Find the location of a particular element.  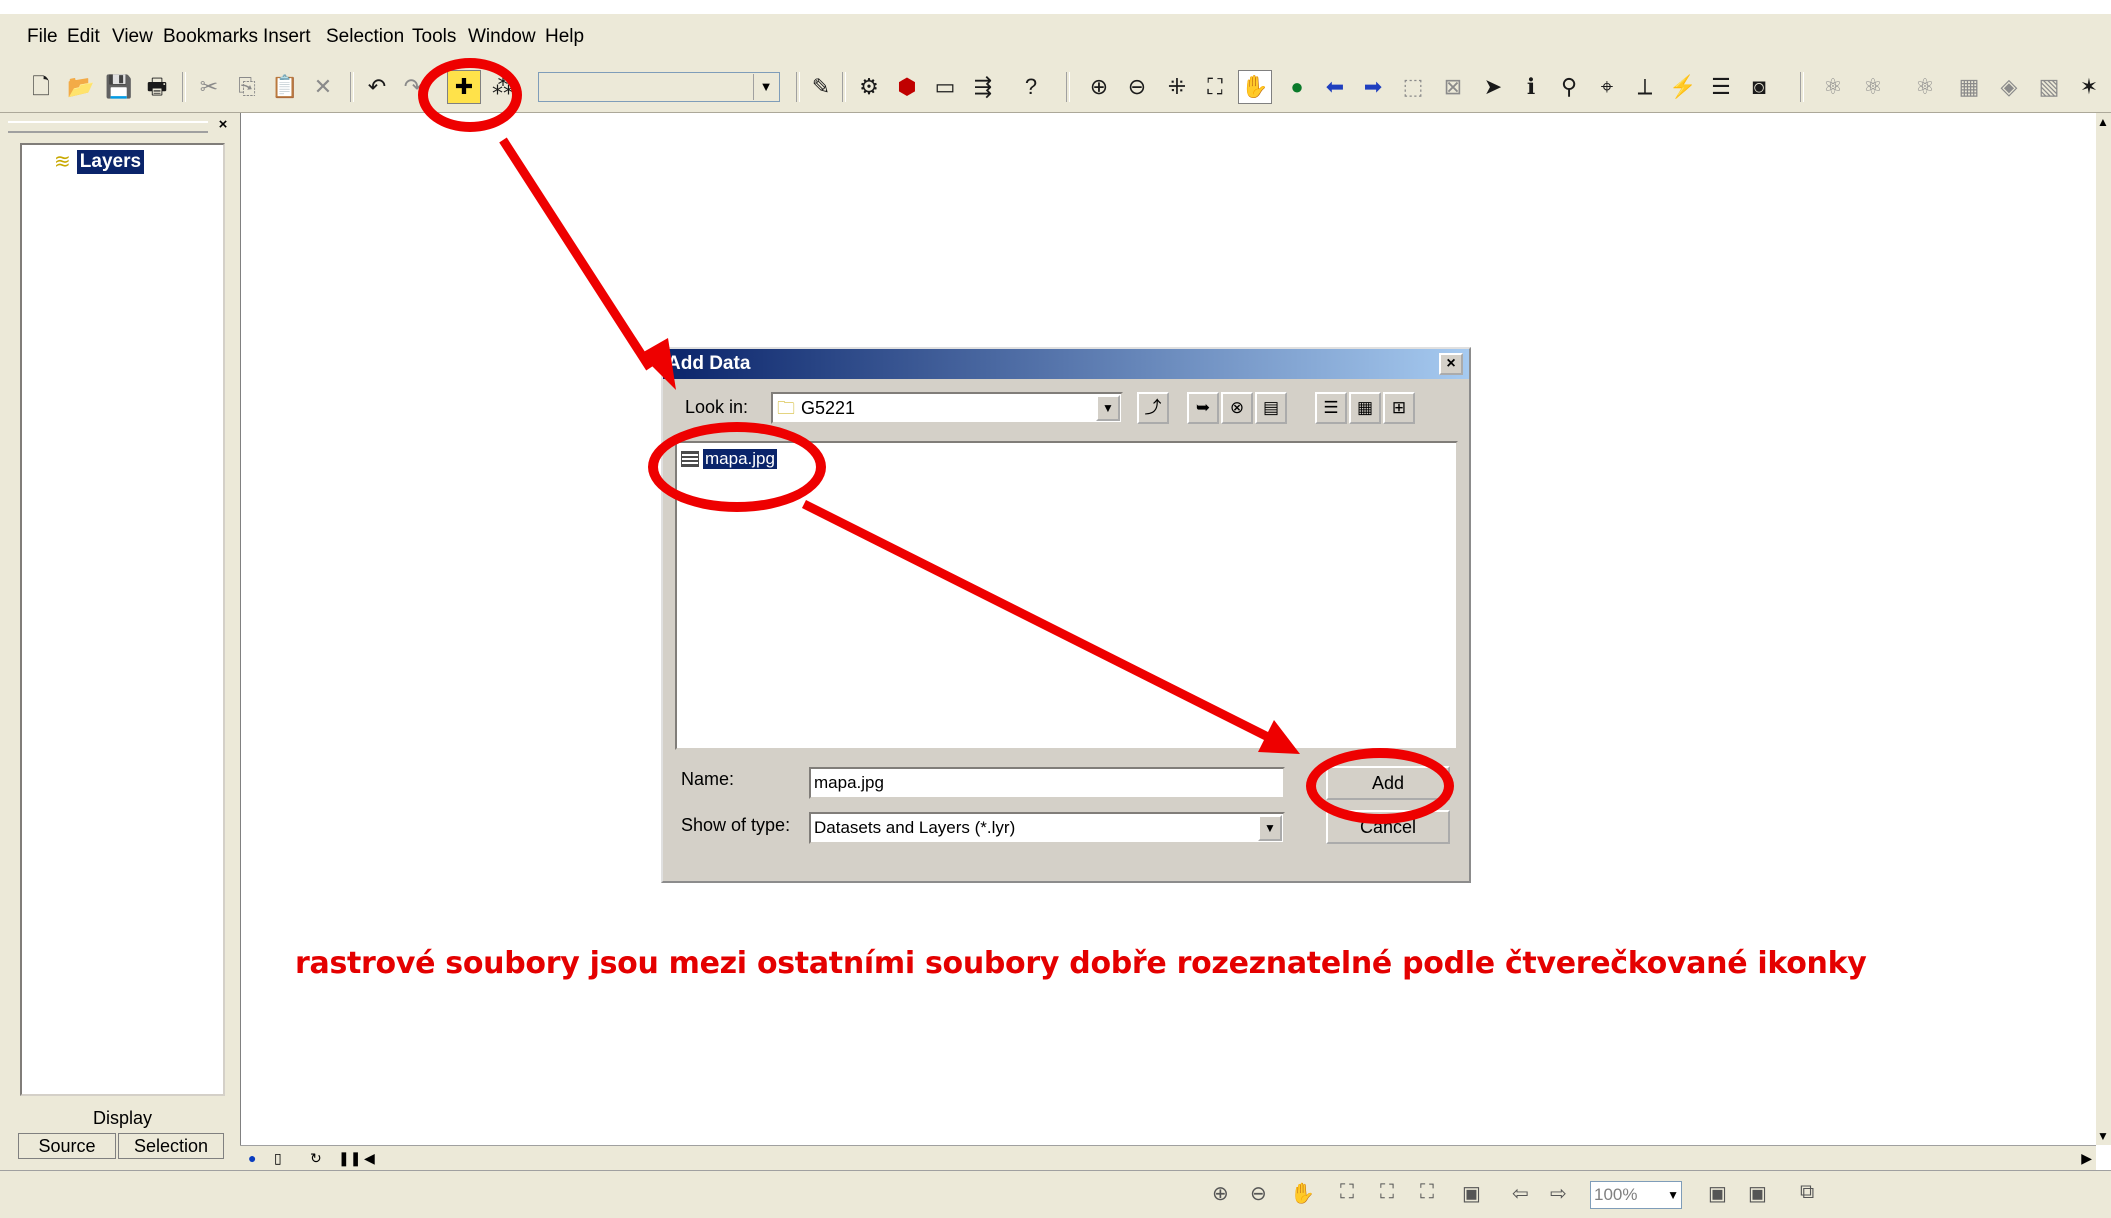

editor-icon: ✎ is located at coordinates (821, 87).